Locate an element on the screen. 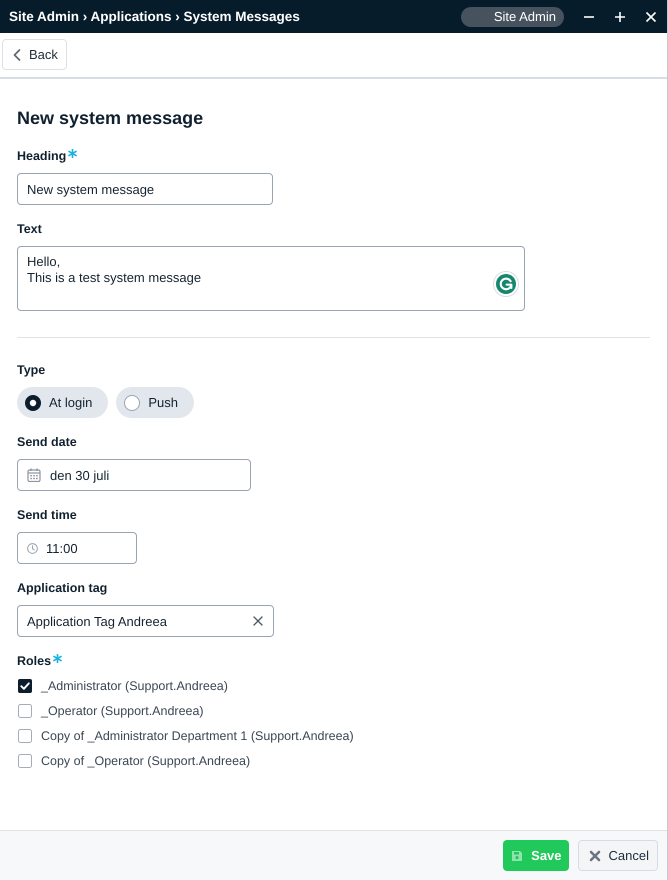 The height and width of the screenshot is (880, 668). field-label: Send date is located at coordinates (47, 442).